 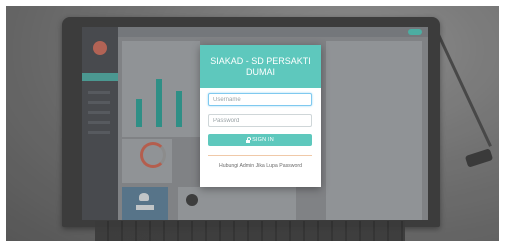 What do you see at coordinates (260, 155) in the screenshot?
I see `divider` at bounding box center [260, 155].